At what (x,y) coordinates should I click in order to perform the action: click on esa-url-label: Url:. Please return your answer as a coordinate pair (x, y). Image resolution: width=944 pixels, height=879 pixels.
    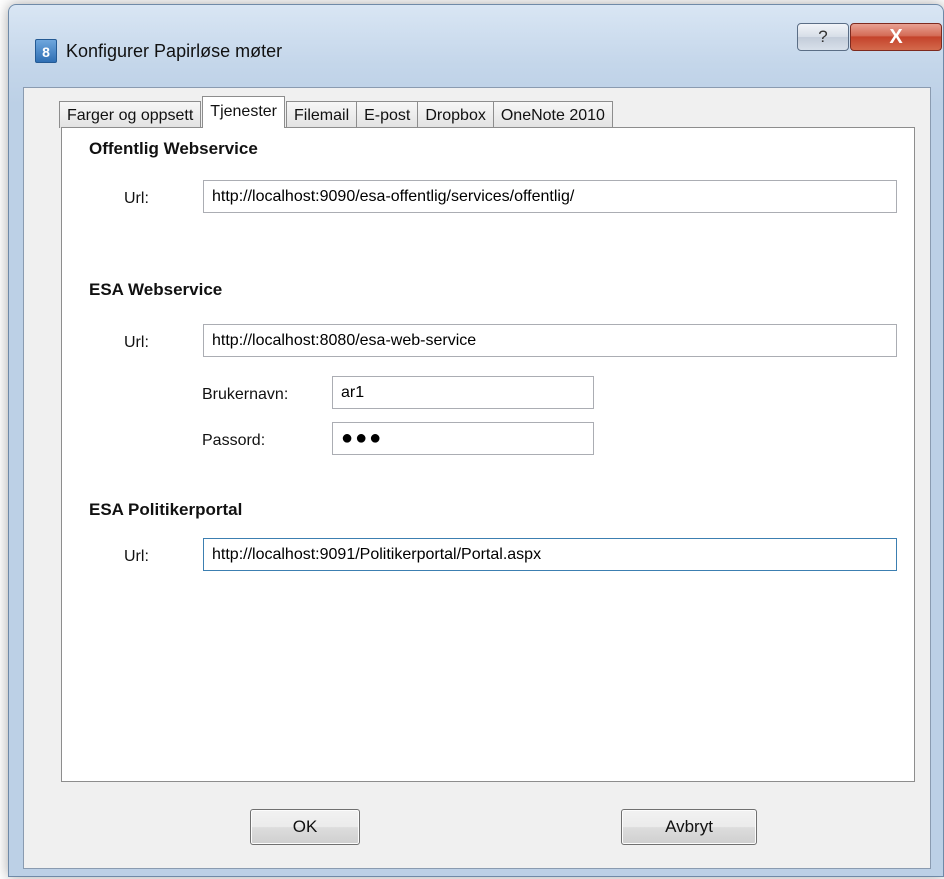
    Looking at the image, I should click on (136, 342).